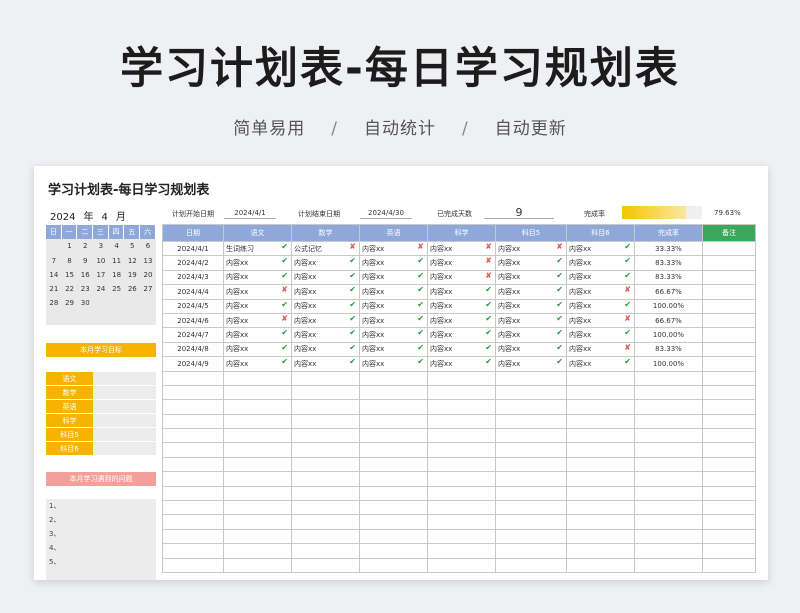 Image resolution: width=800 pixels, height=613 pixels. I want to click on end-date-value: 2024/4/30, so click(386, 213).